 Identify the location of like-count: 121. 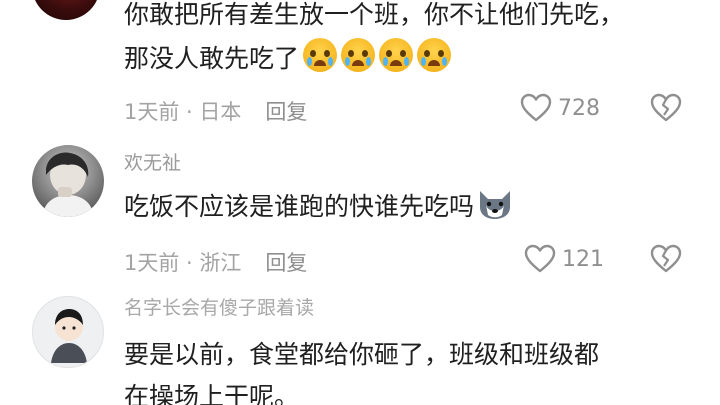
(583, 259).